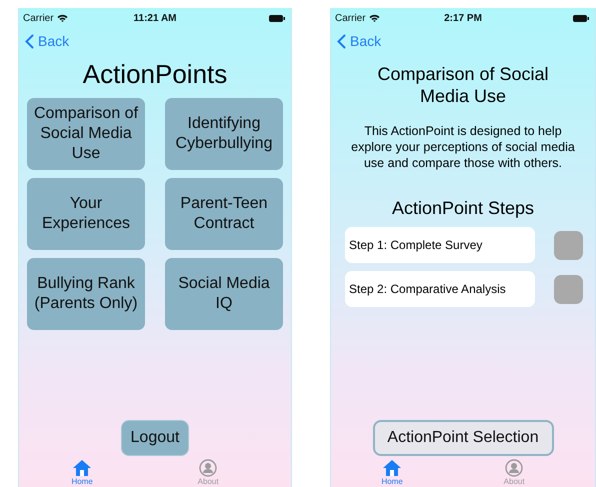 The image size is (596, 487). Describe the element at coordinates (440, 245) in the screenshot. I see `step-button: Step 1: Complete Survey` at that location.